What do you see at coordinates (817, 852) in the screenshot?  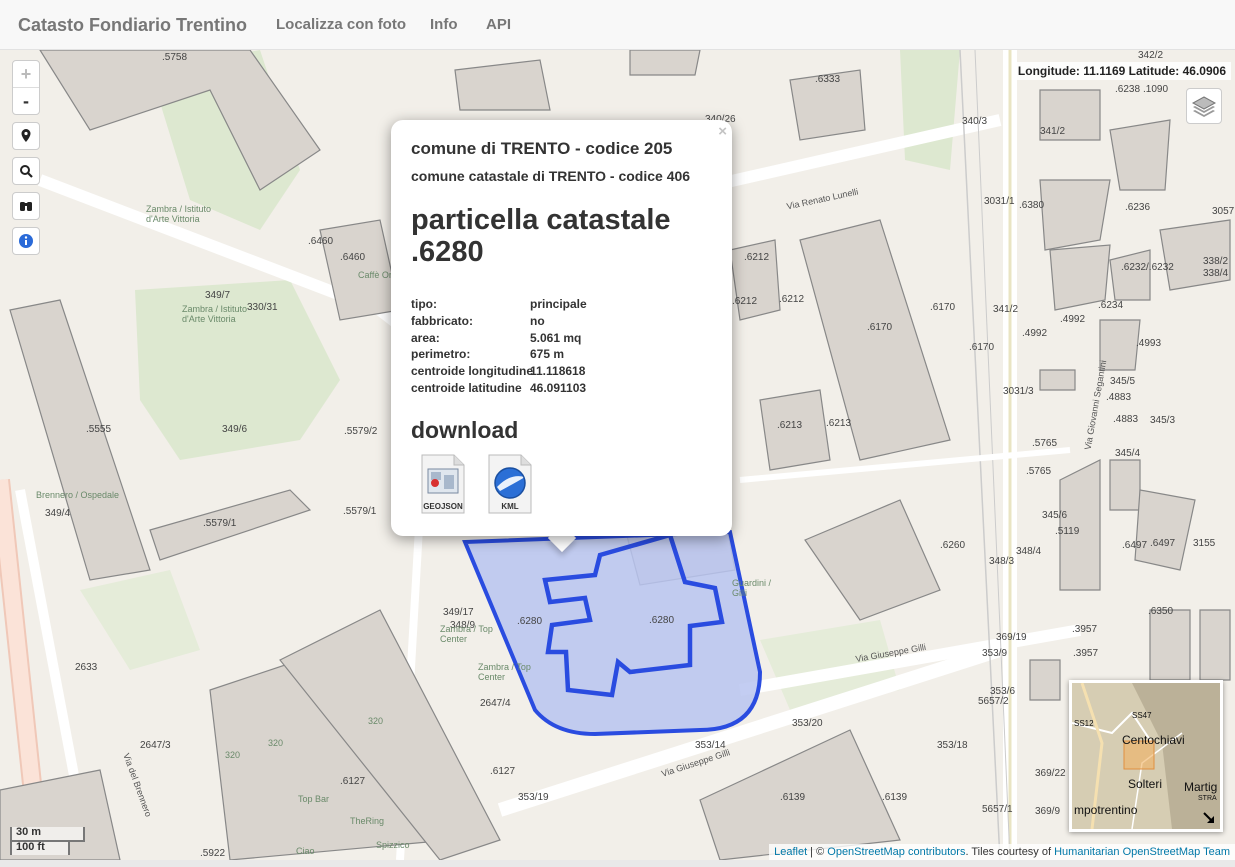 I see `attribution-sep: | ©` at bounding box center [817, 852].